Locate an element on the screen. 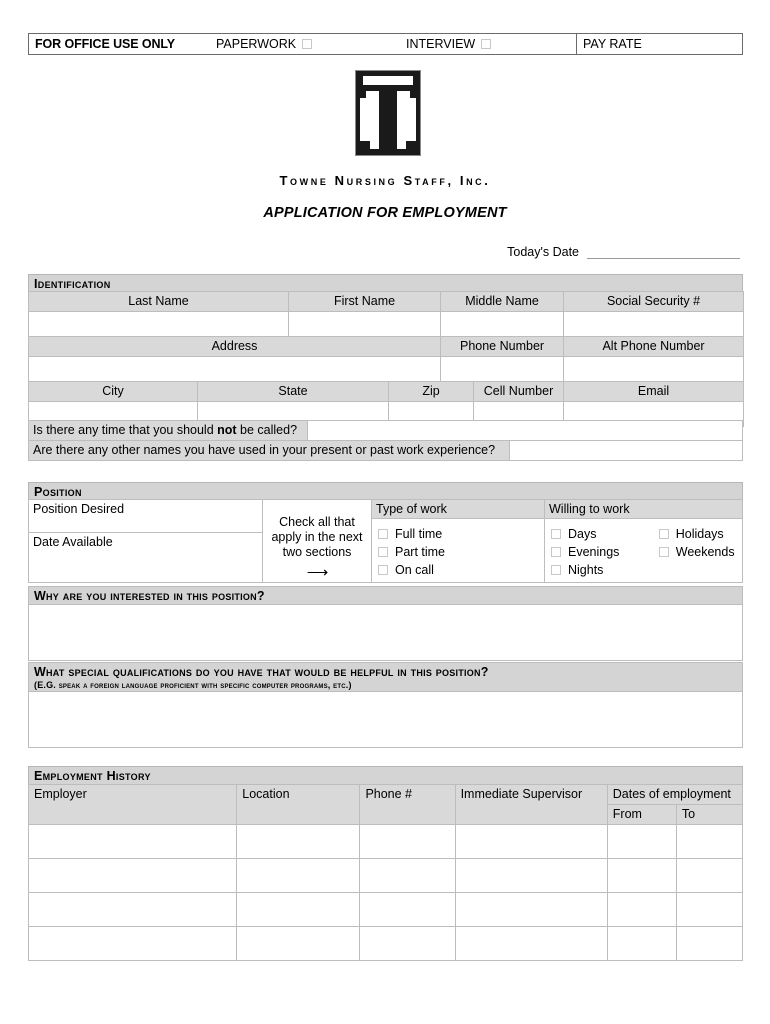 This screenshot has width=770, height=1024. date-available-cell: Date Available is located at coordinates (145, 557).